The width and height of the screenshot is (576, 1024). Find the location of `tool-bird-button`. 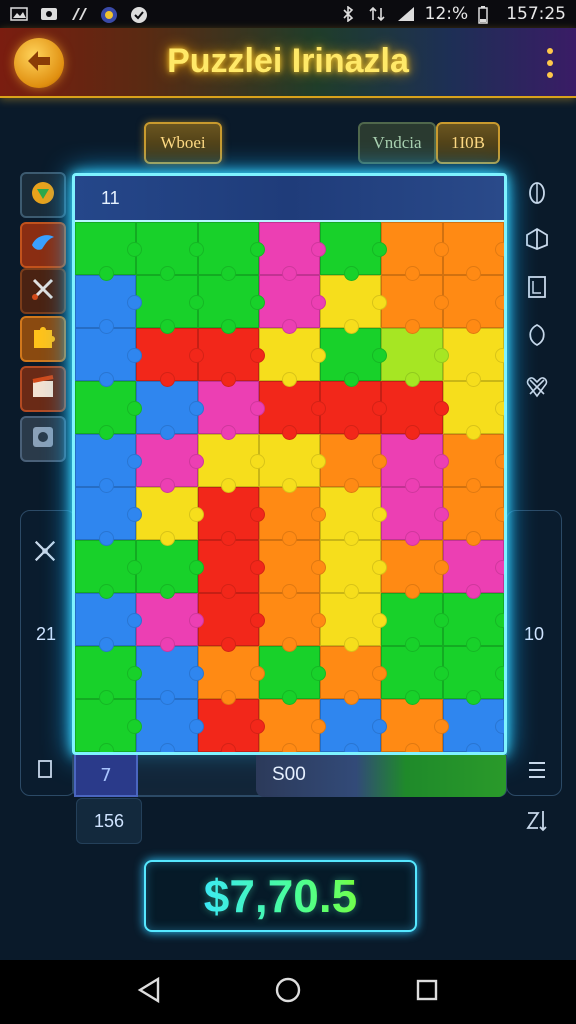

tool-bird-button is located at coordinates (43, 245).